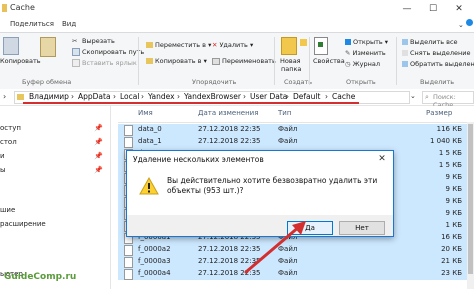 The height and width of the screenshot is (289, 474). What do you see at coordinates (69, 24) in the screenshot?
I see `tab-view: Вид` at bounding box center [69, 24].